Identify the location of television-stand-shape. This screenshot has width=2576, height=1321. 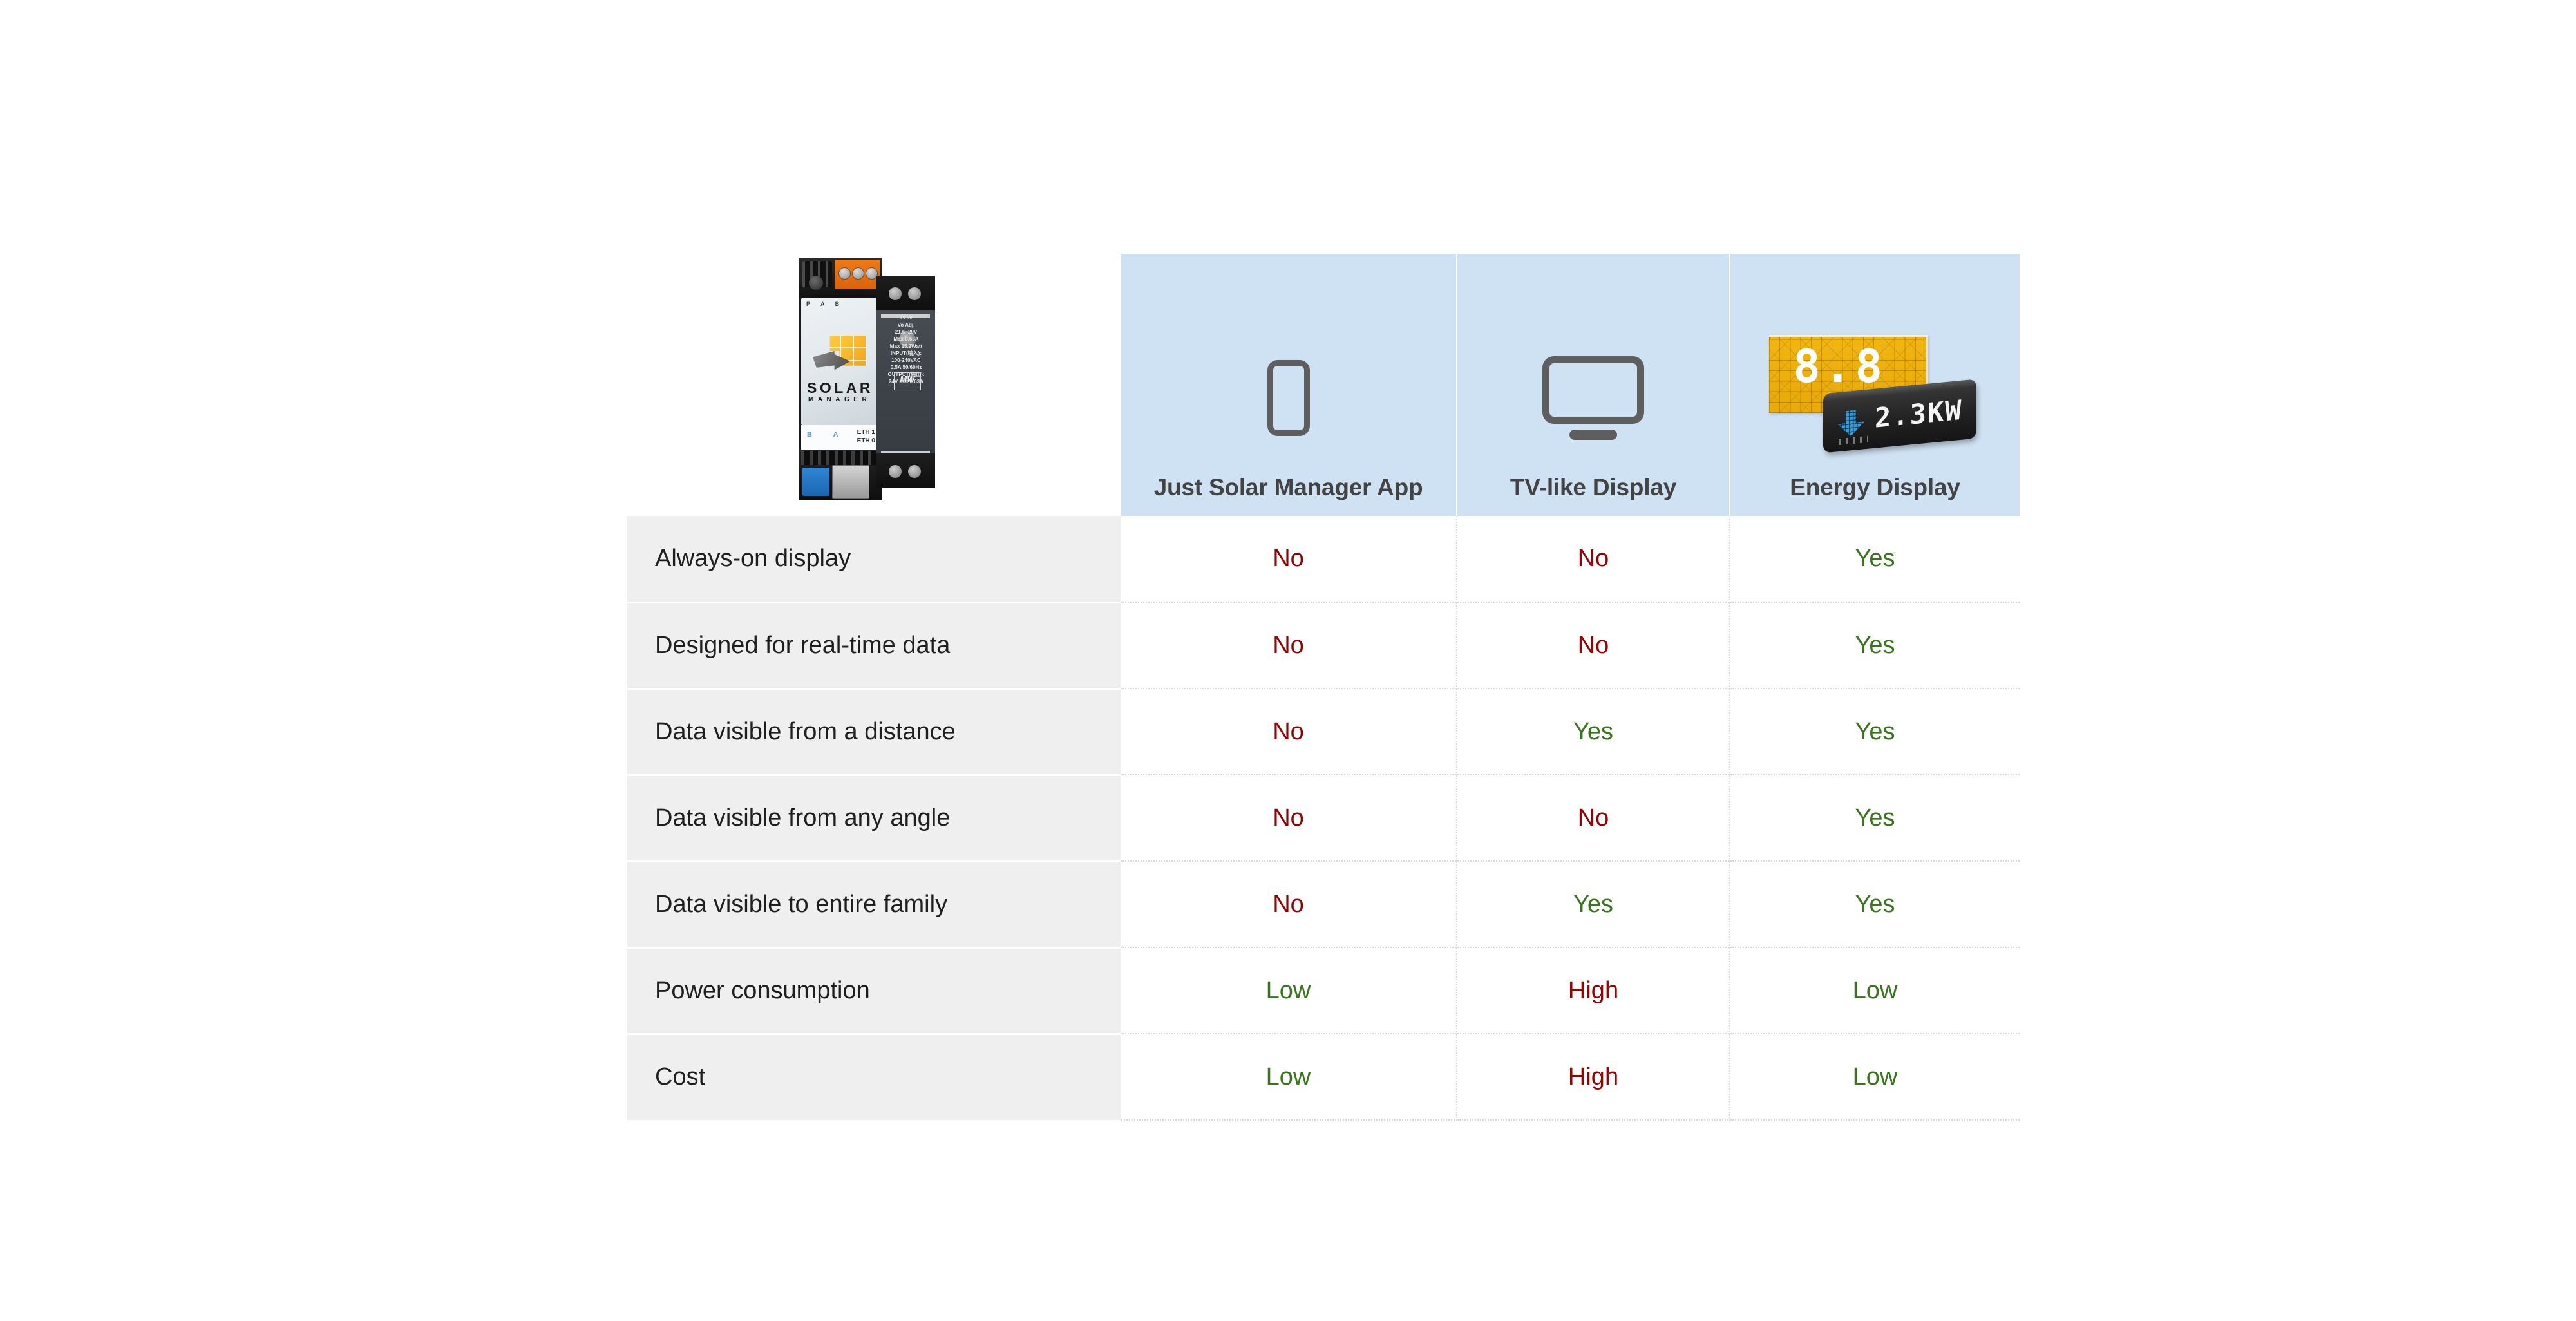
(1593, 434).